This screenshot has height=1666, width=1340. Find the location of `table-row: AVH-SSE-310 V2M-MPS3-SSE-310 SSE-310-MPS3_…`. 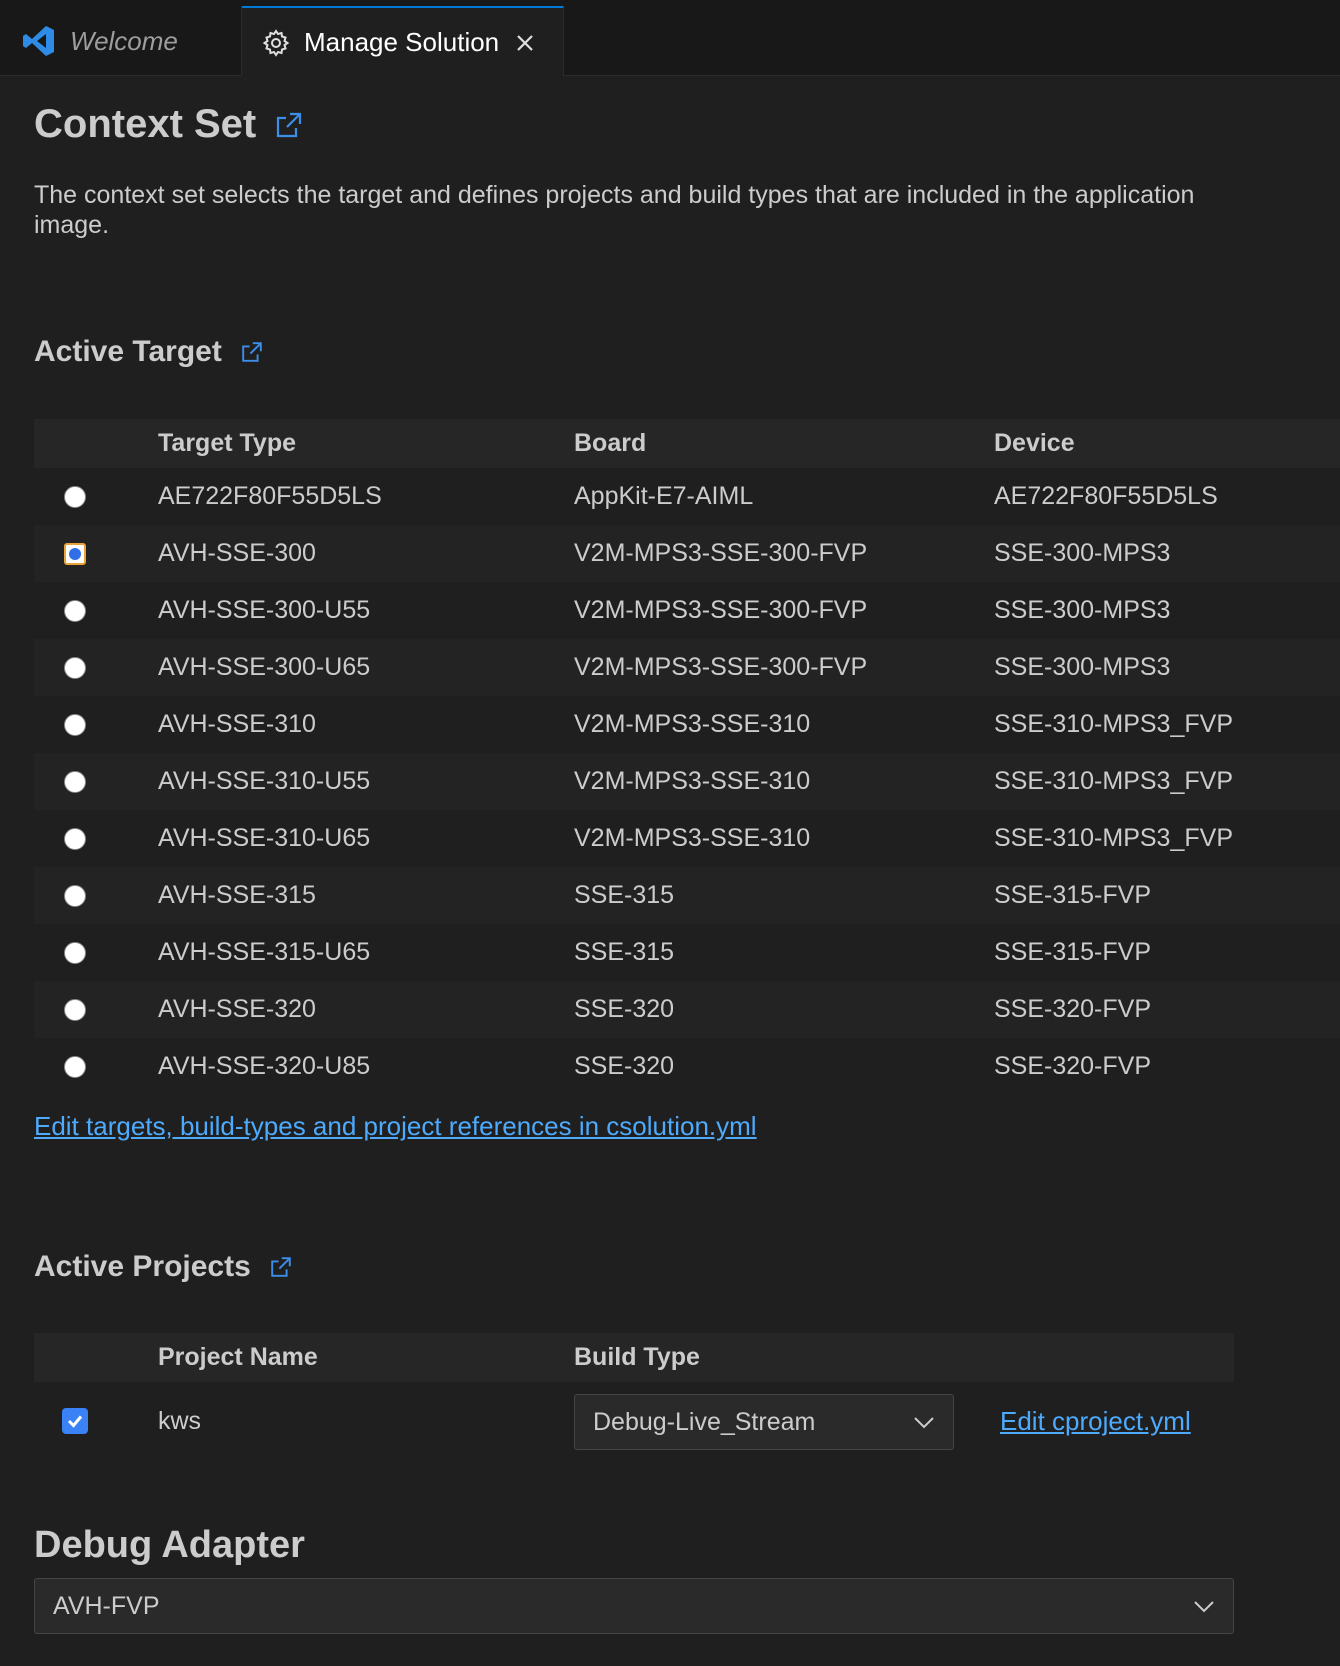

table-row: AVH-SSE-310 V2M-MPS3-SSE-310 SSE-310-MPS3_… is located at coordinates (687, 724).